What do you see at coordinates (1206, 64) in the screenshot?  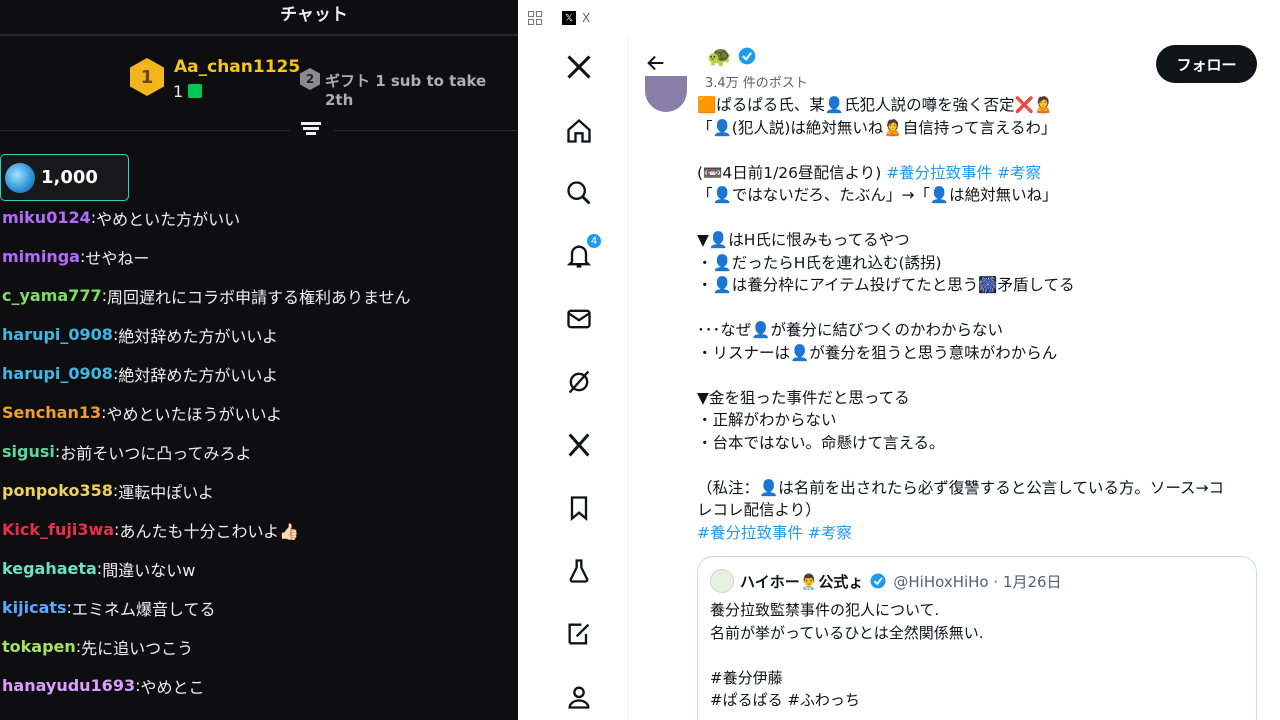 I see `follow-button: フォロー` at bounding box center [1206, 64].